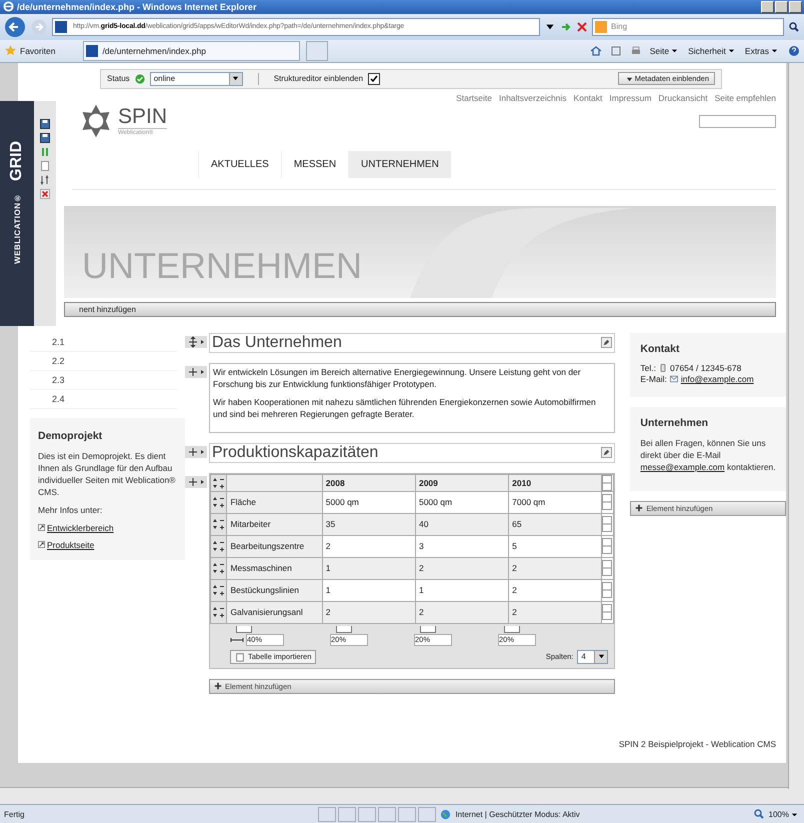 This screenshot has width=804, height=823. What do you see at coordinates (412, 342) in the screenshot?
I see `heading-editor: Das Unternehmen` at bounding box center [412, 342].